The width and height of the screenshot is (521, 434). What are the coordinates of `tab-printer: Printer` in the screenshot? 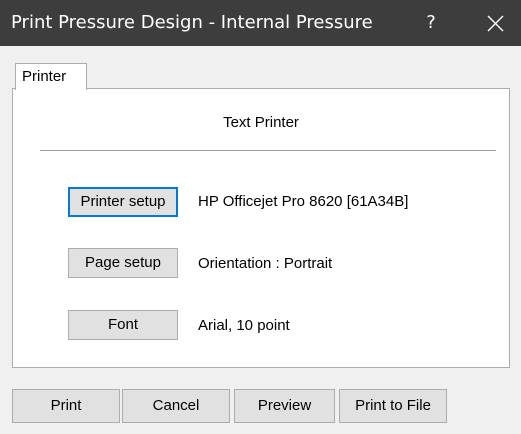 It's located at (51, 76).